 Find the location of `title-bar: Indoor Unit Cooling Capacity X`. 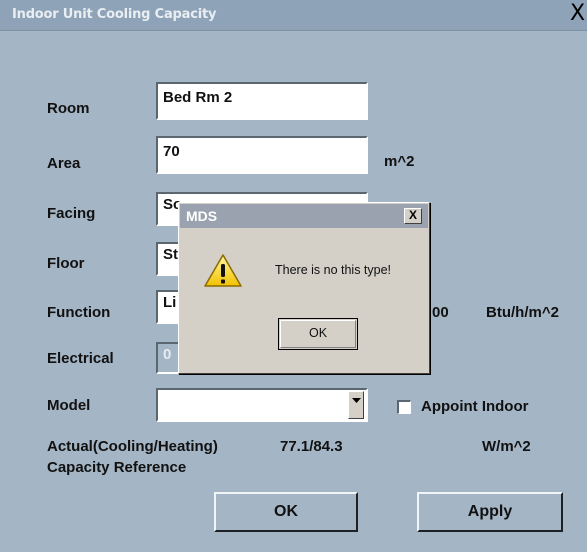

title-bar: Indoor Unit Cooling Capacity X is located at coordinates (293, 15).